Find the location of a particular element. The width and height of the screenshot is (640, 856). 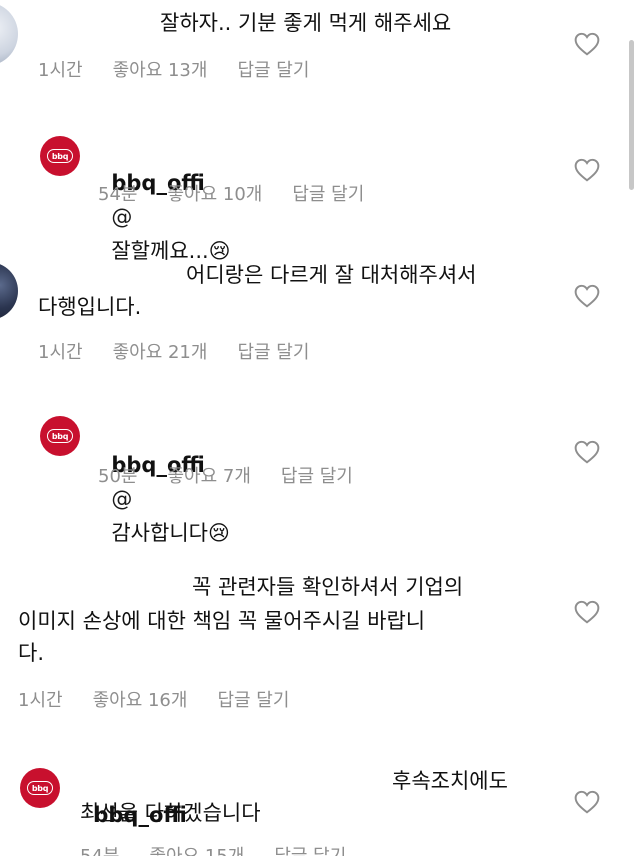

comment-meta: 1시간 좋아요 13개 답글 달기 is located at coordinates (173, 69).